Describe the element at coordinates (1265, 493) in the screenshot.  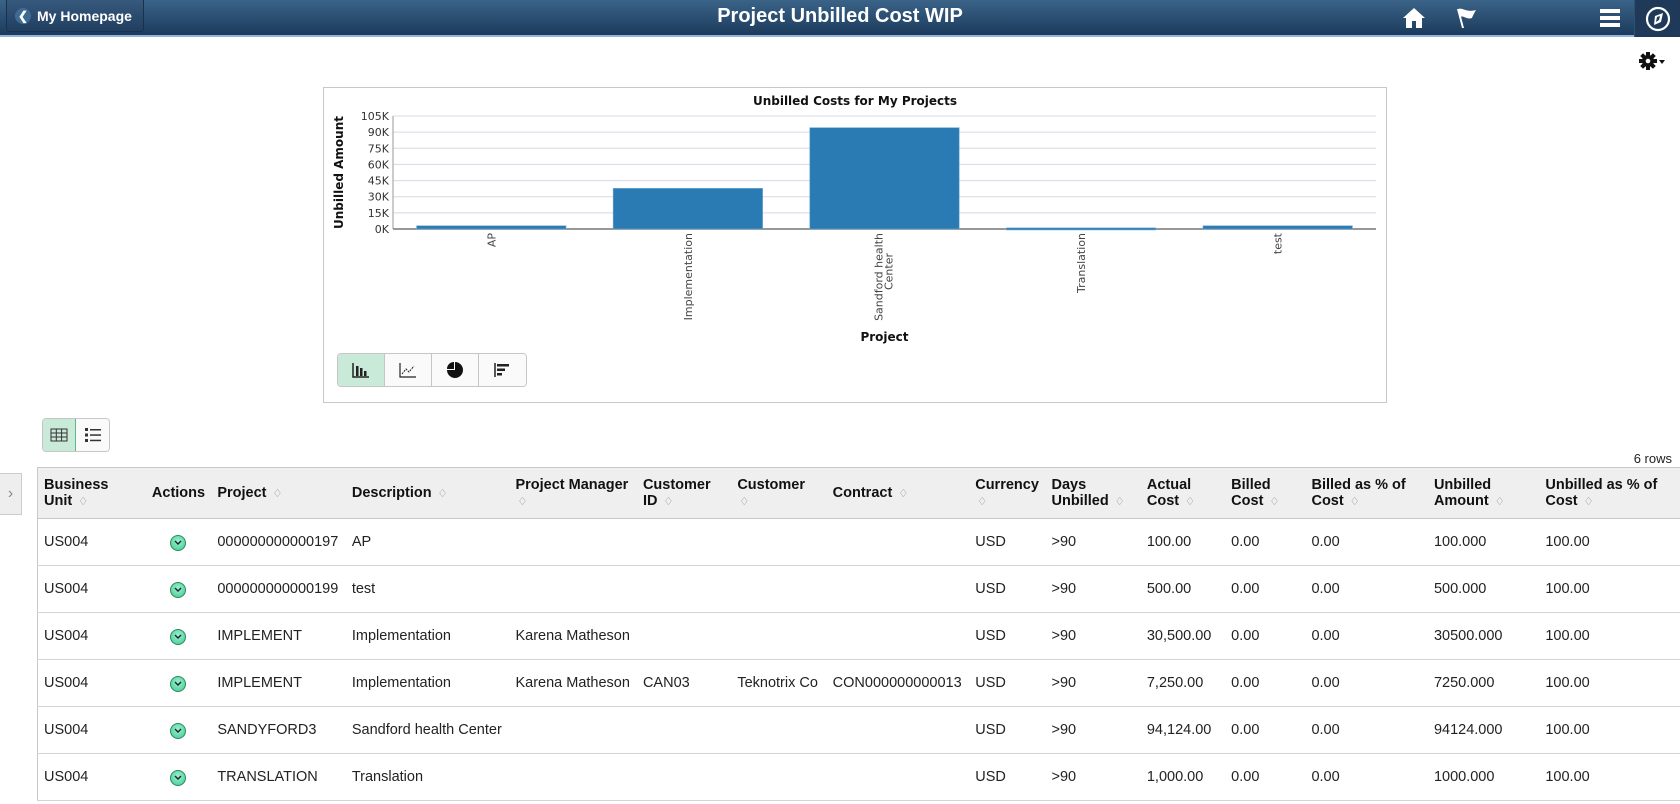
I see `column-header-billed-cost: Billed Cost ♢` at that location.